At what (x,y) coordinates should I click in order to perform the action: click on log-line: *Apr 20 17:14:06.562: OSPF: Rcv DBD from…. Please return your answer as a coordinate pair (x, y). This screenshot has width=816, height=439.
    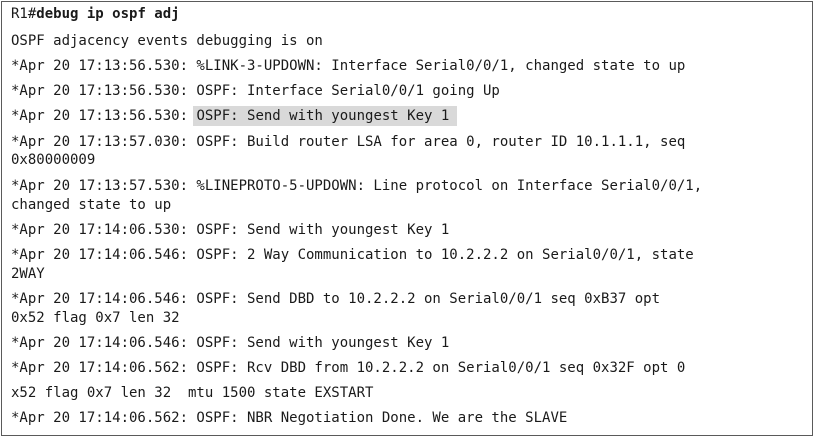
    Looking at the image, I should click on (348, 368).